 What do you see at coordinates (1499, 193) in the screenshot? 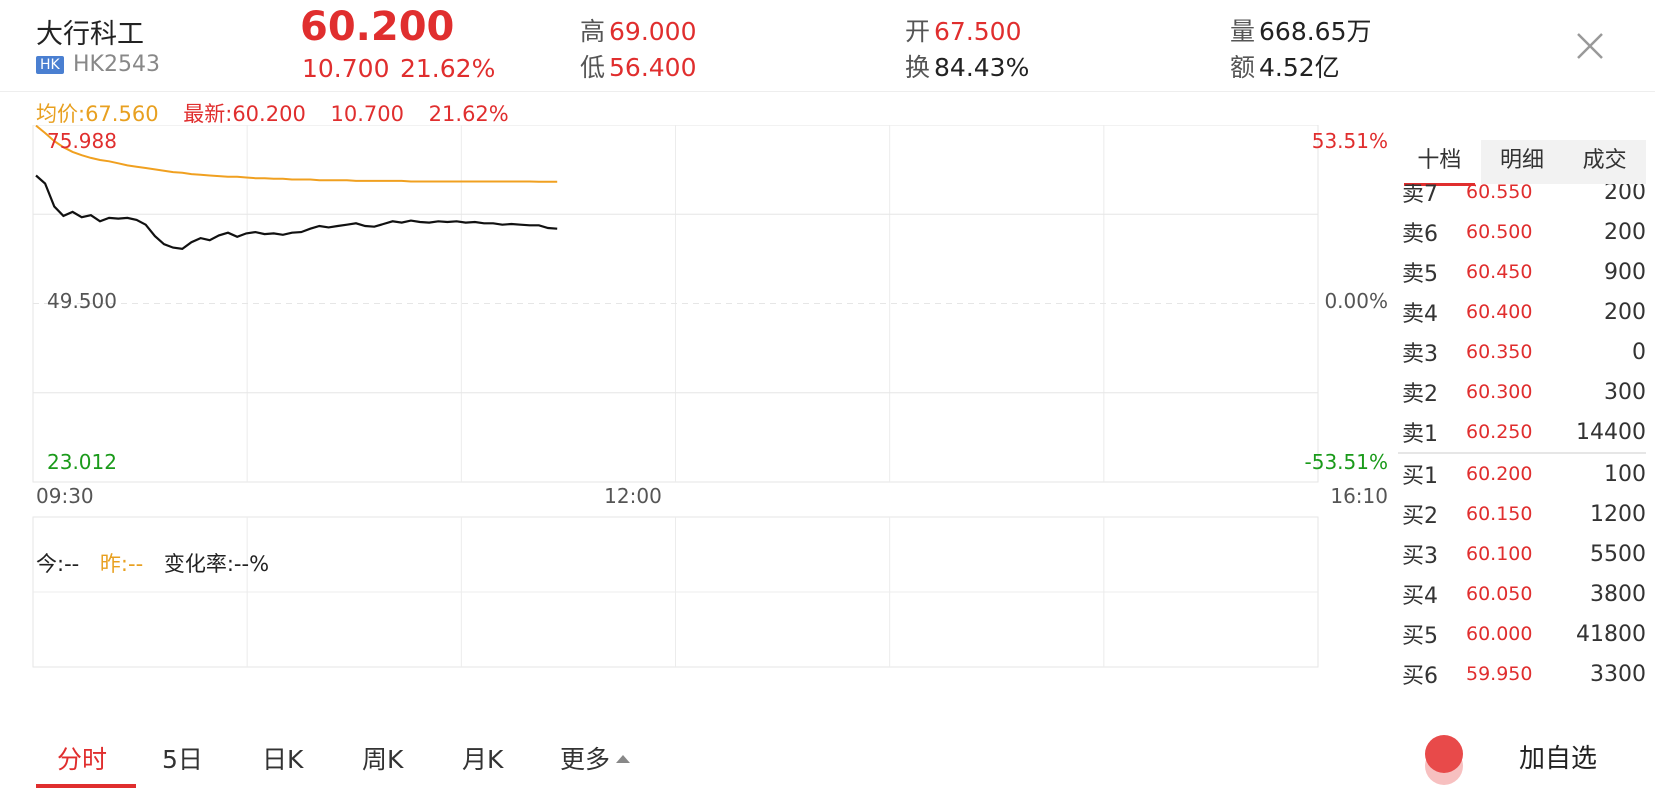
I see `ask-price: 60.550` at bounding box center [1499, 193].